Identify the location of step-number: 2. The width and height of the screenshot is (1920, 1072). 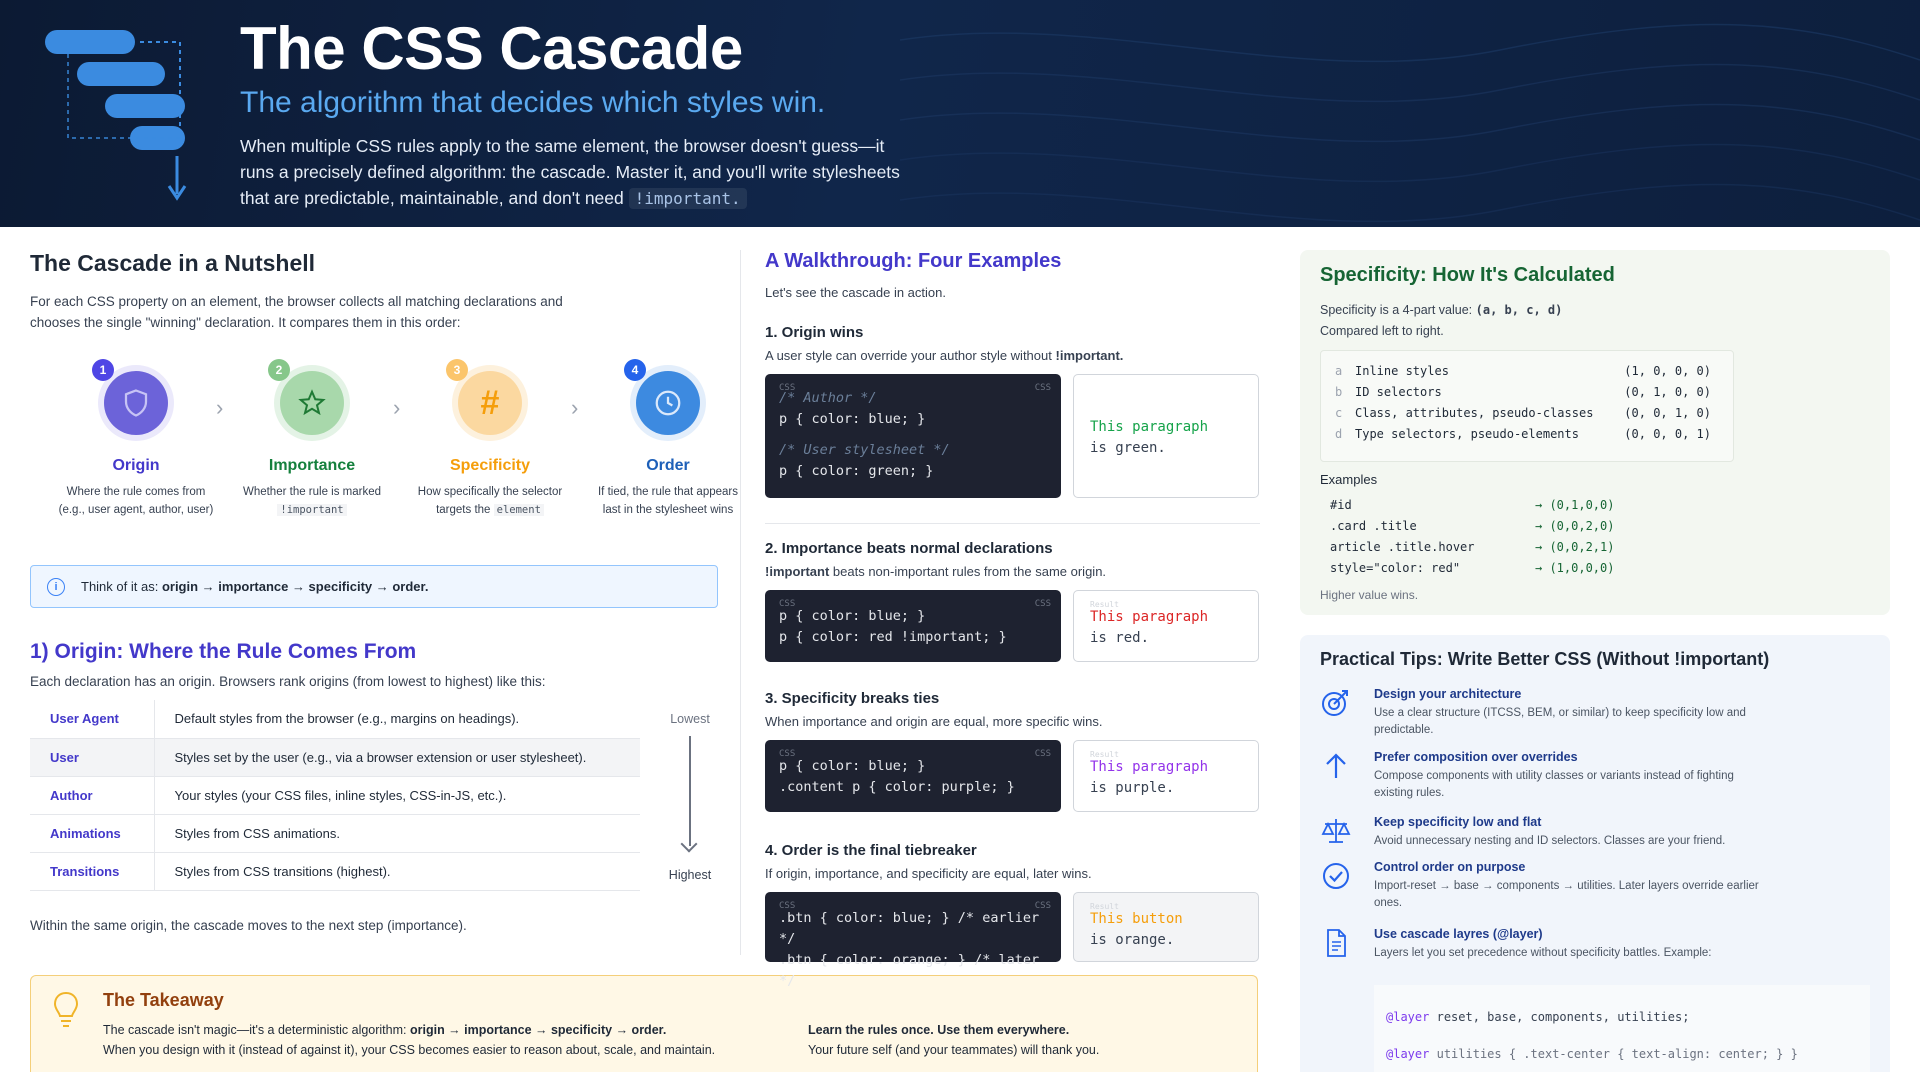
(279, 370).